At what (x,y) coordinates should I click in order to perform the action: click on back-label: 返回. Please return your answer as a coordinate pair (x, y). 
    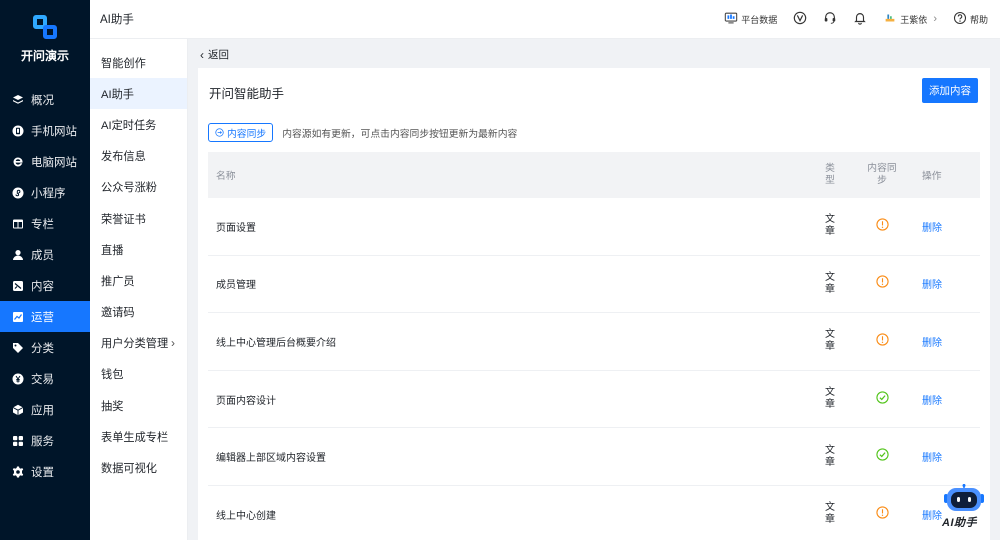
    Looking at the image, I should click on (218, 55).